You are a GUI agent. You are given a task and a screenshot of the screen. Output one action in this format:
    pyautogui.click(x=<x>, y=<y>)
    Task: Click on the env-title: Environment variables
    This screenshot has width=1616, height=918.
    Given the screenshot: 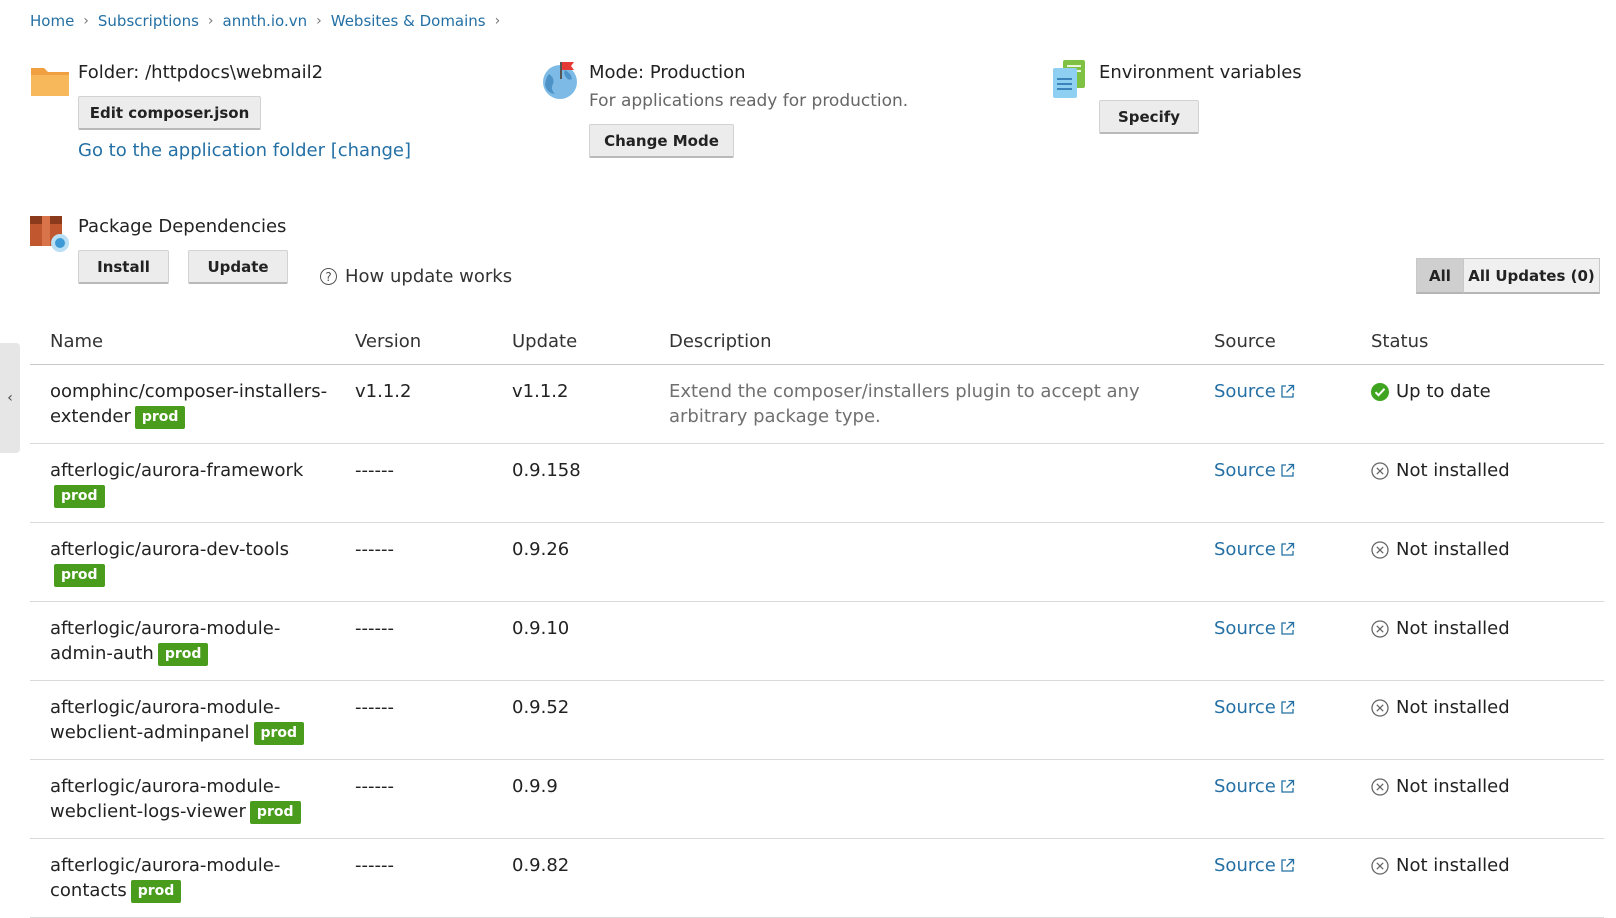 What is the action you would take?
    pyautogui.click(x=1200, y=72)
    